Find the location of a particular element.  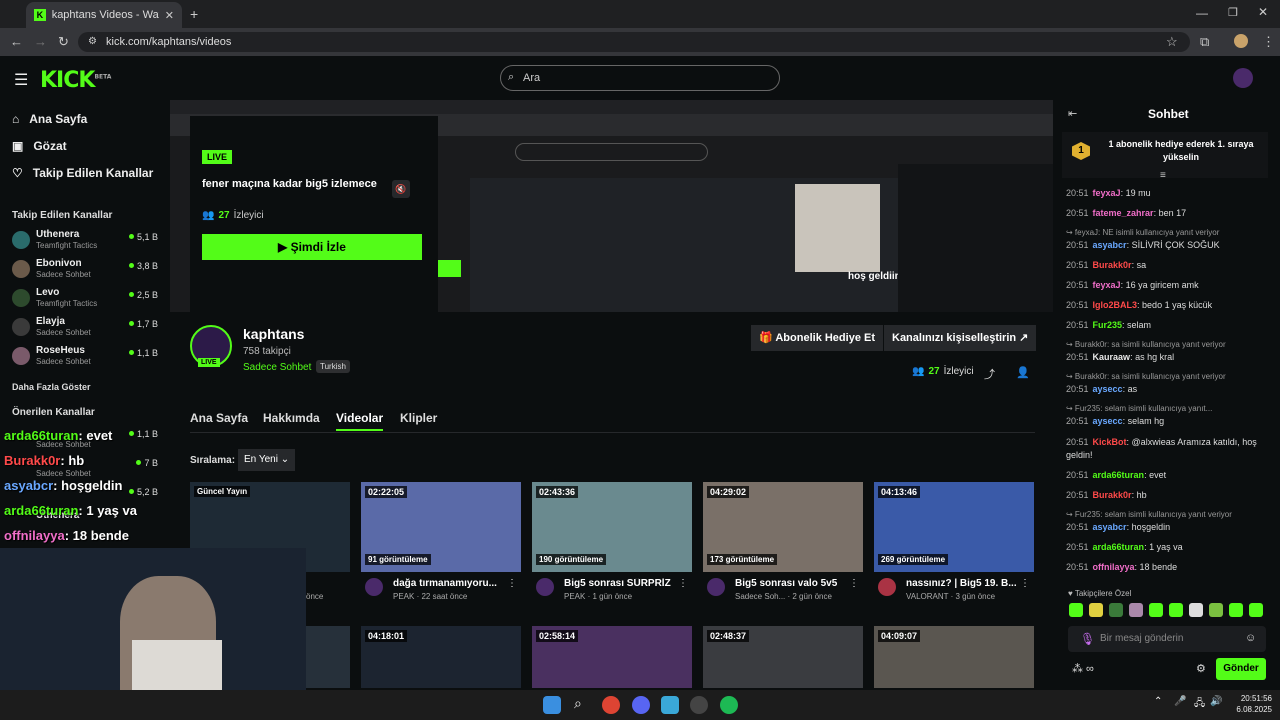

chat-message: 20:51 asyabcr: hoşgeldin is located at coordinates (1166, 527).